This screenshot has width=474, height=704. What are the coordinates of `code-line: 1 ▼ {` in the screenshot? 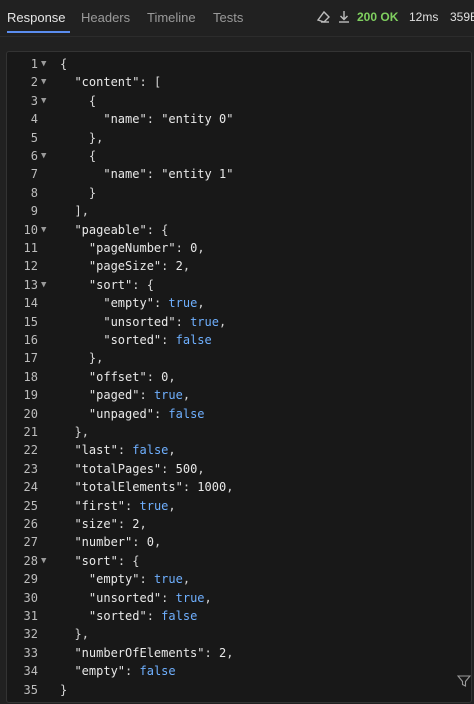 It's located at (239, 64).